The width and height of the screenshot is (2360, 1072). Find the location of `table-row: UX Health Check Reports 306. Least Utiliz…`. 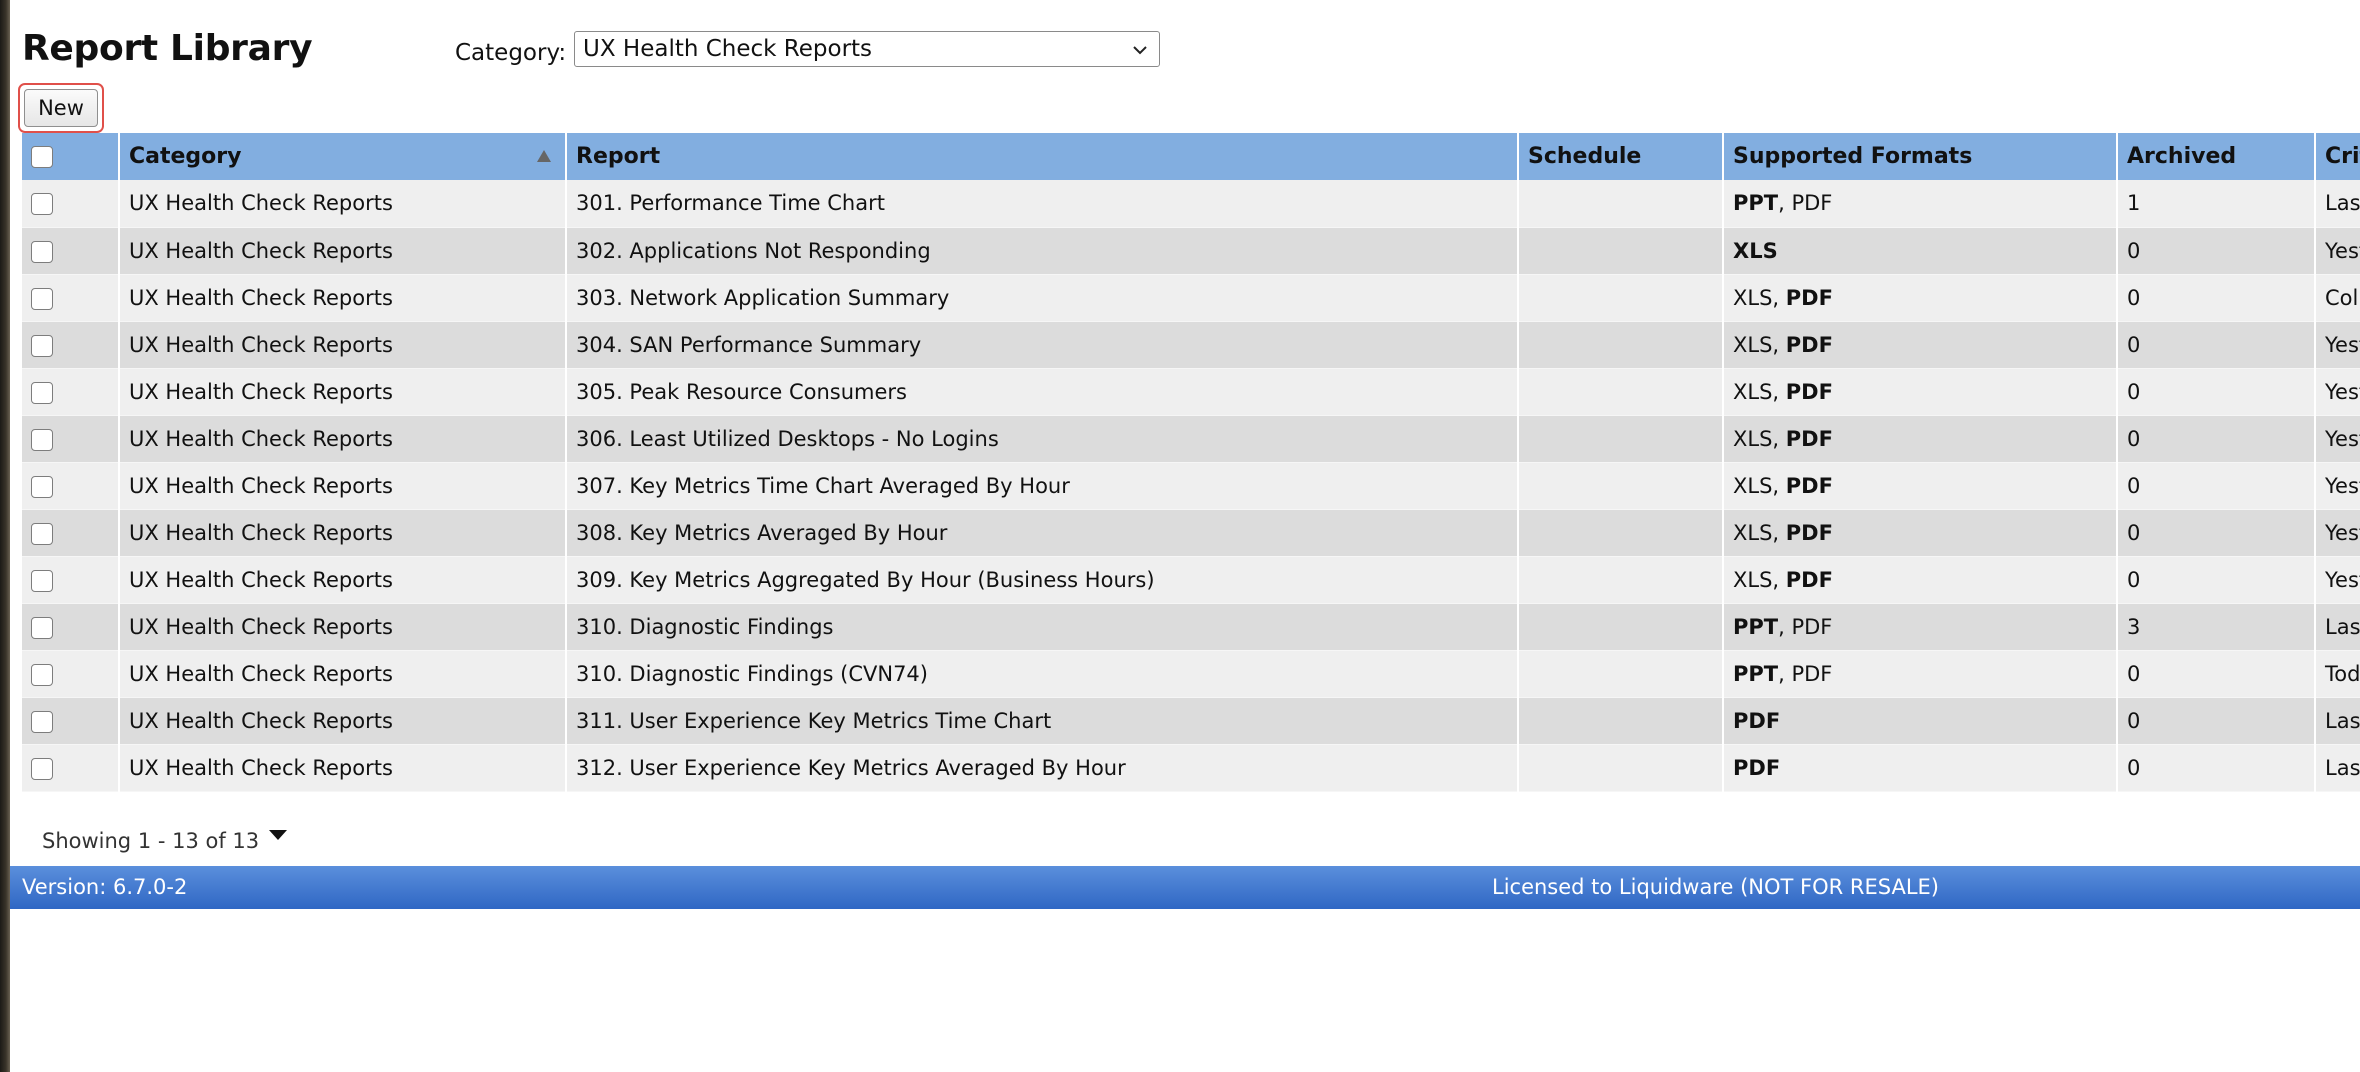

table-row: UX Health Check Reports 306. Least Utiliz… is located at coordinates (1191, 439).